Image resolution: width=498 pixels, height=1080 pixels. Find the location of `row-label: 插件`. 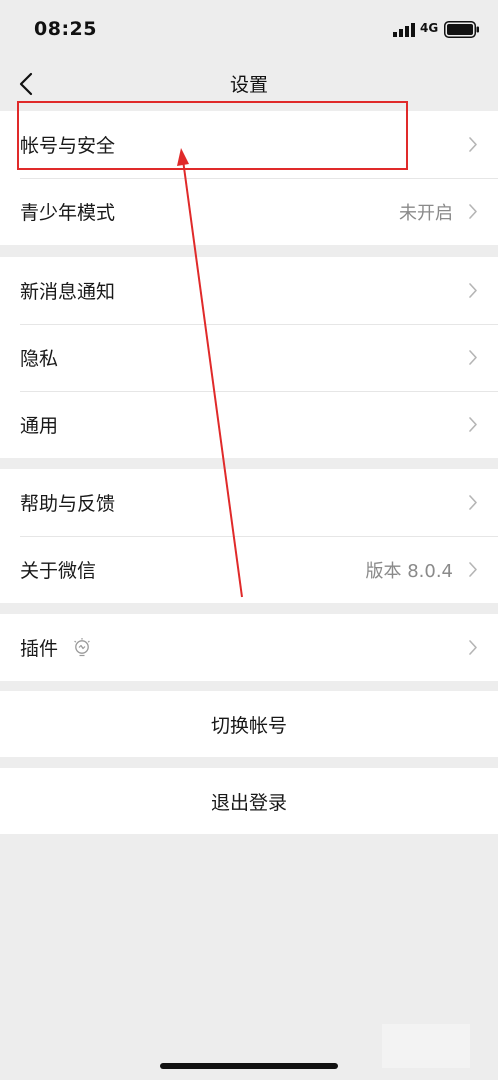

row-label: 插件 is located at coordinates (39, 649).